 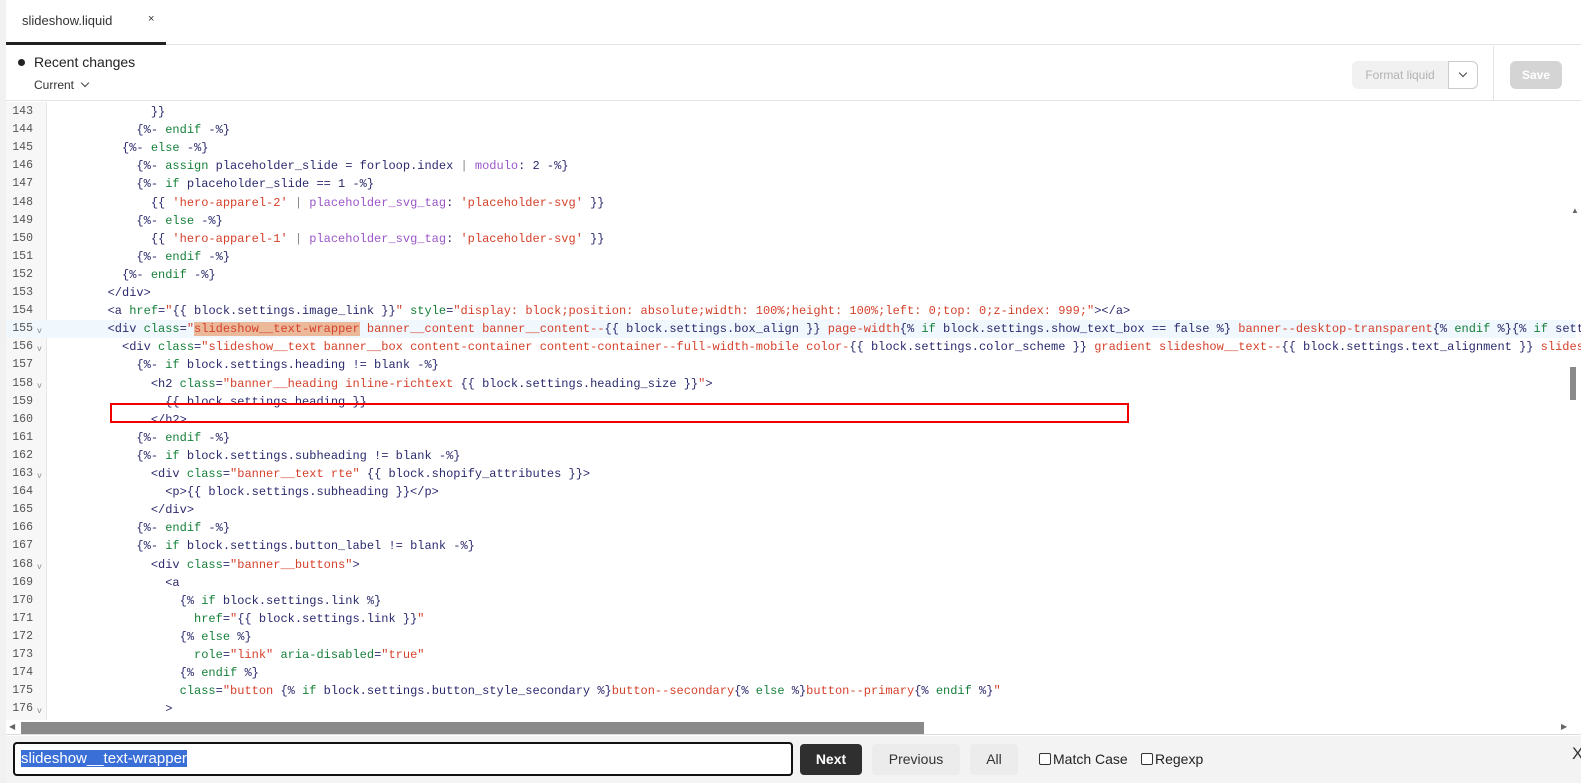 What do you see at coordinates (472, 728) in the screenshot?
I see `horizontal-scrollbar-thumb` at bounding box center [472, 728].